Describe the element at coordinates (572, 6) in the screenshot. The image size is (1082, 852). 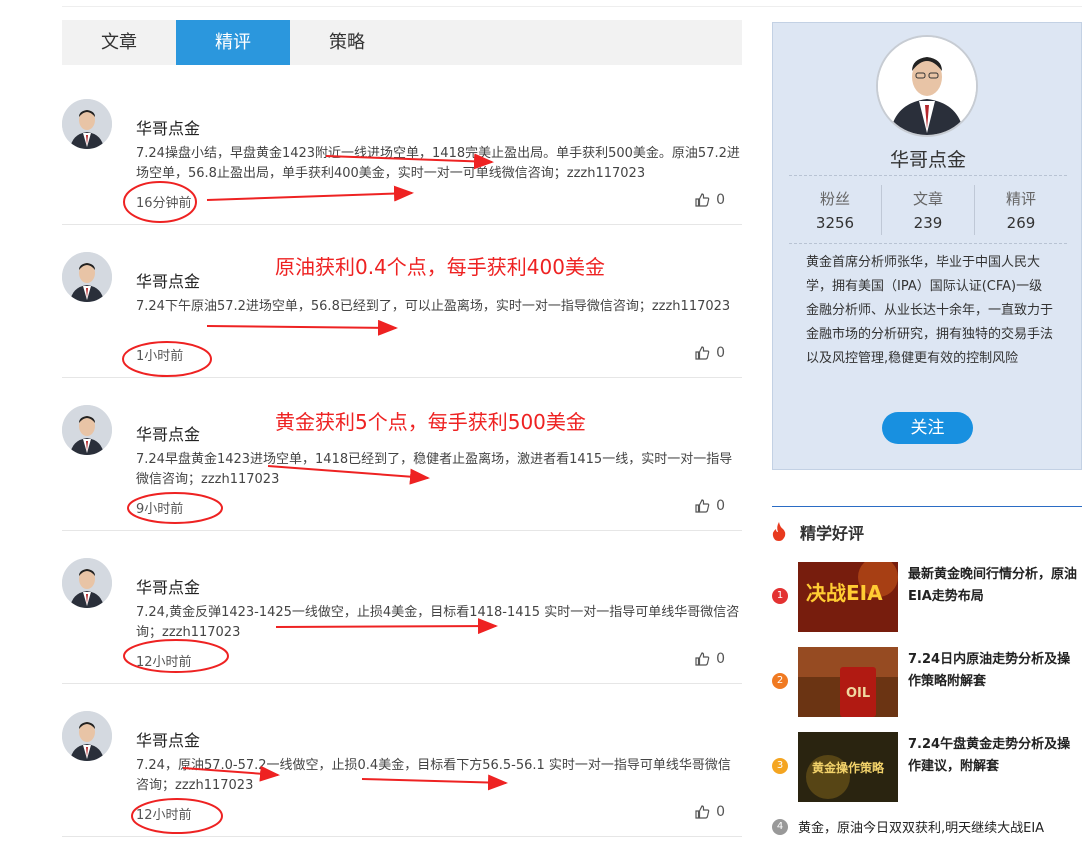
I see `top-divider` at that location.